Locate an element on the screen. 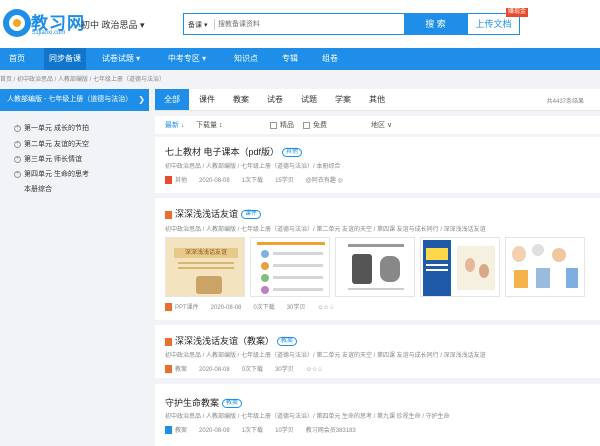 This screenshot has width=600, height=446. premium-checkbox is located at coordinates (273, 125).